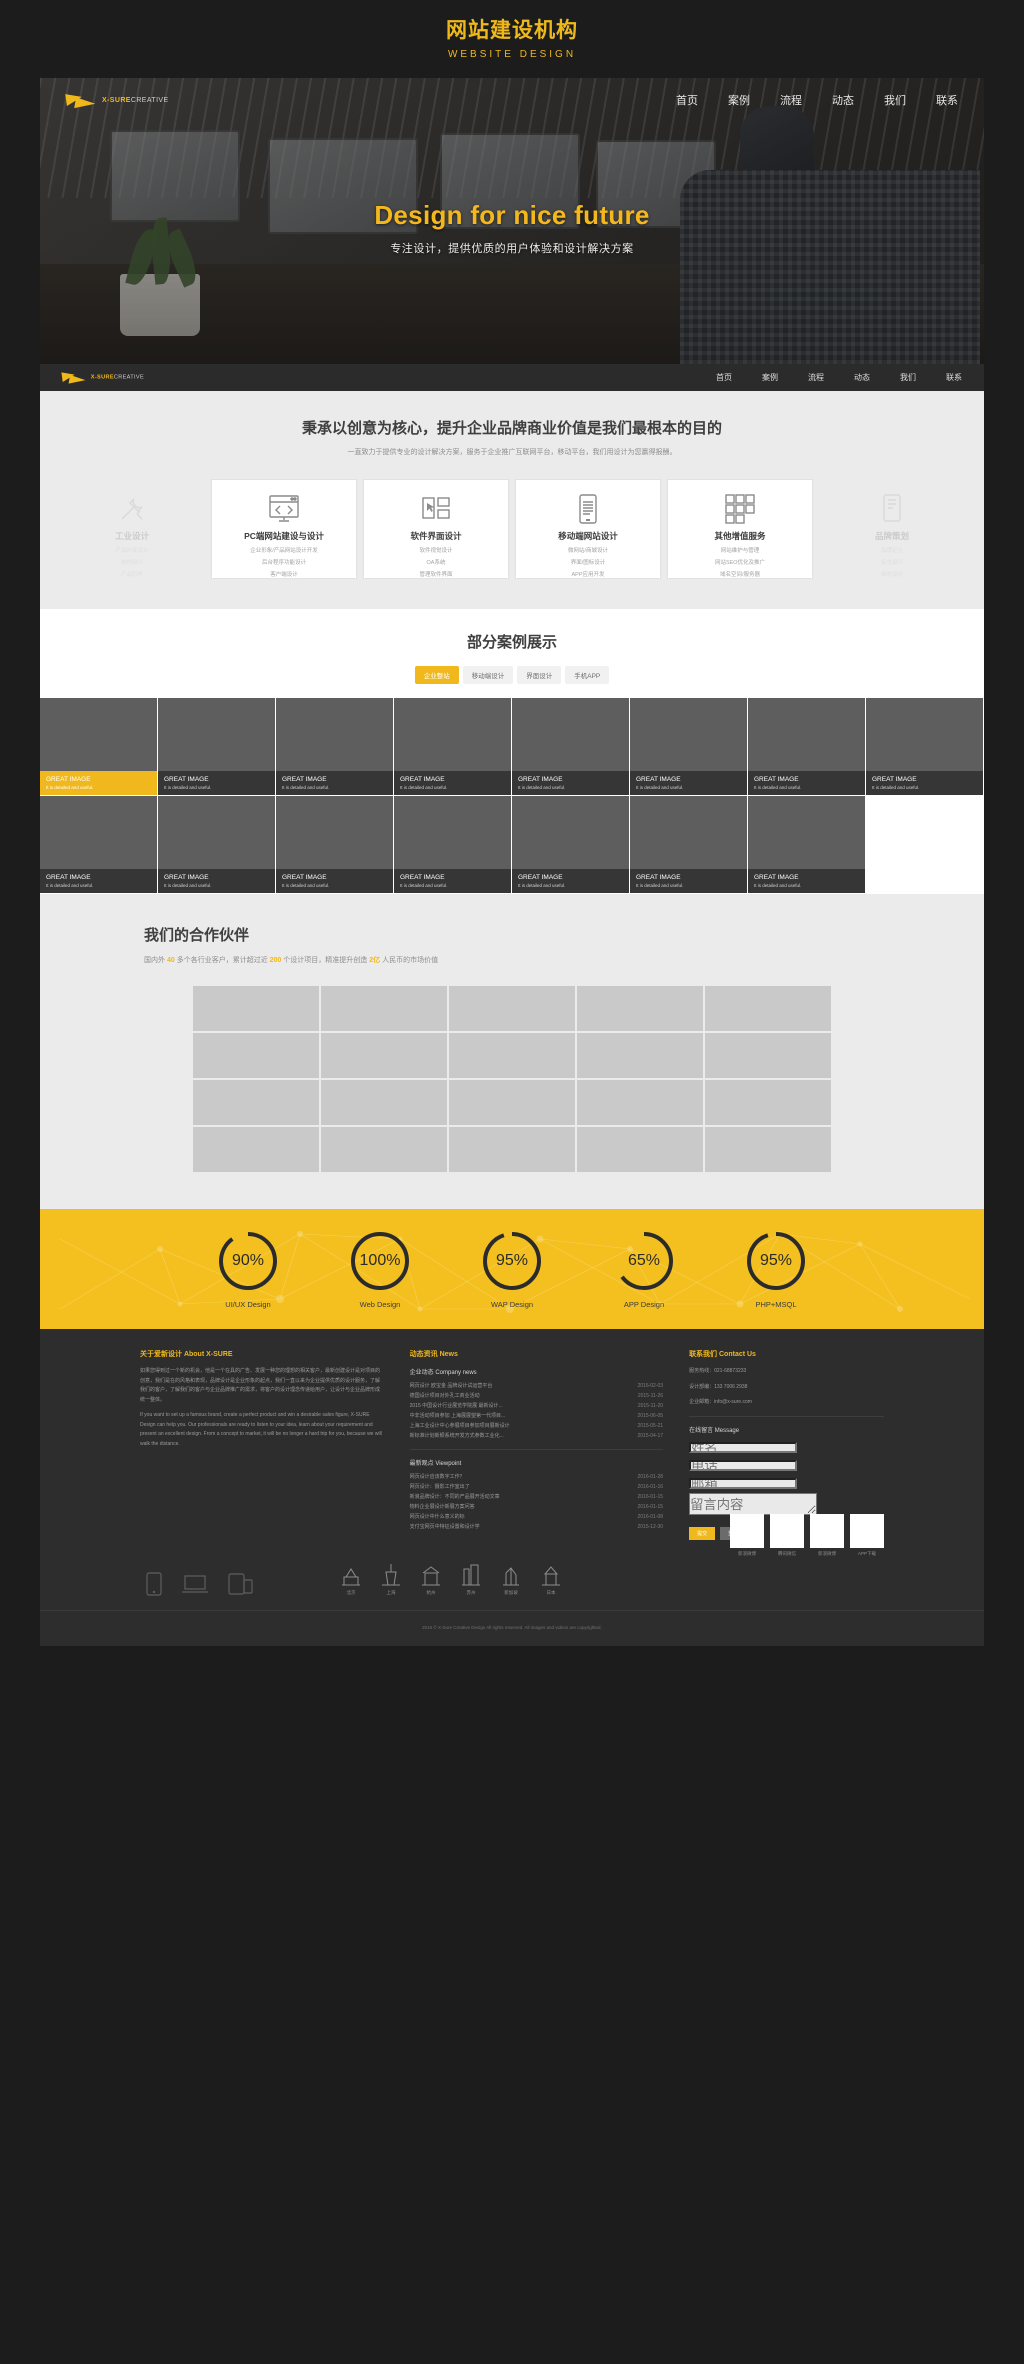 This screenshot has width=1024, height=2364. I want to click on news-item: 上海工业设计中心参展项目参加项目展新设计 2015-05-21, so click(536, 1426).